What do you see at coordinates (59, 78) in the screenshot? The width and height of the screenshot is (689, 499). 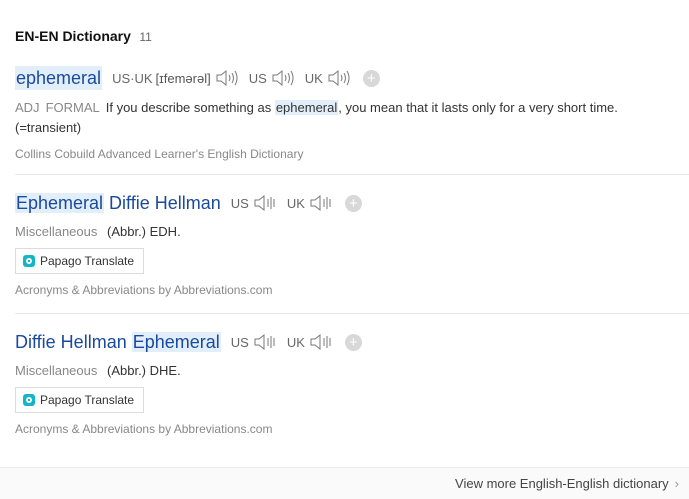 I see `headword-link: ephemeral` at bounding box center [59, 78].